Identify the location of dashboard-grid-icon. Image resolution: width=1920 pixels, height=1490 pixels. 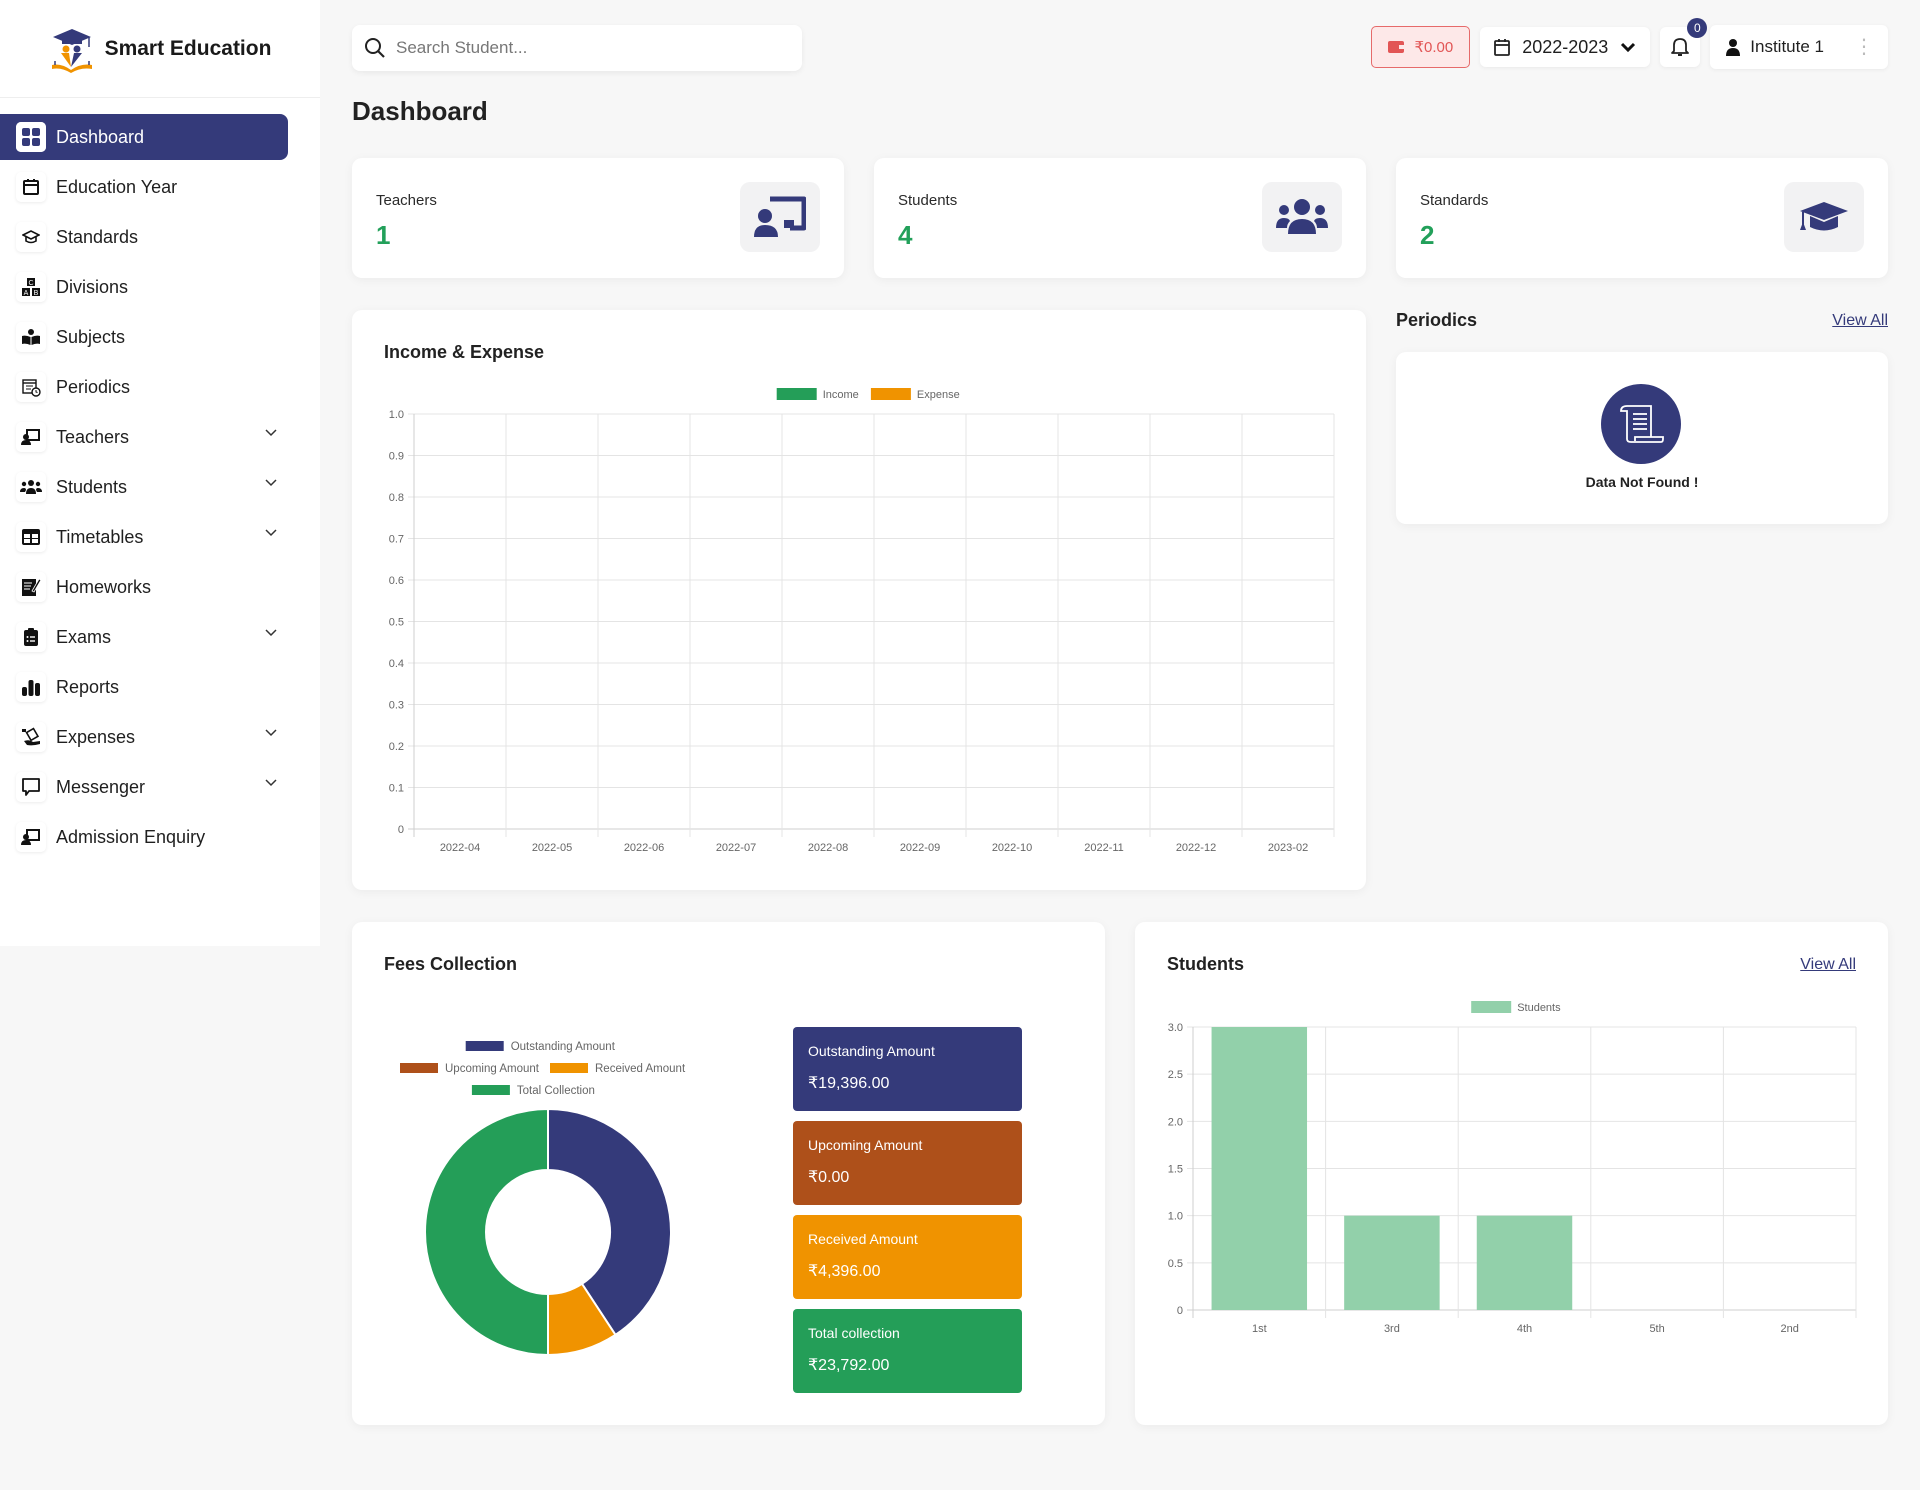
(31, 137).